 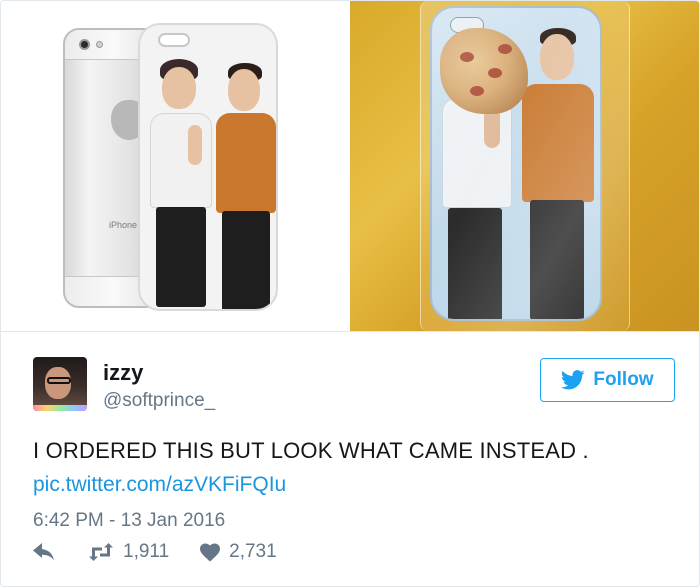 I want to click on iphone-label: iPhone, so click(x=123, y=225).